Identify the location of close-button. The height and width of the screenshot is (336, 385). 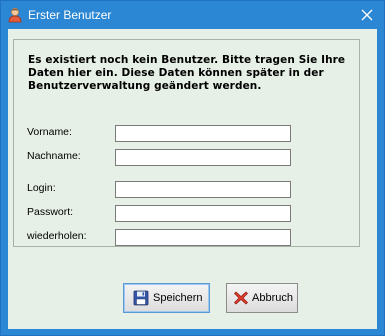
(367, 15).